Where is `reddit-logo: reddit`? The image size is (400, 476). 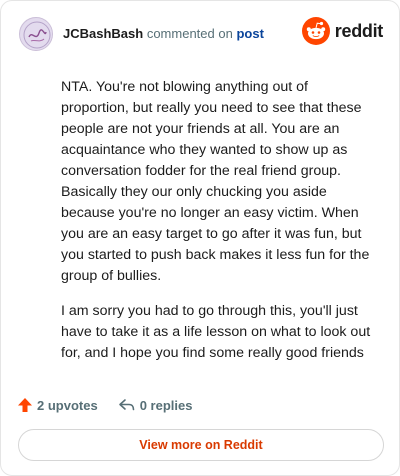 reddit-logo: reddit is located at coordinates (342, 31).